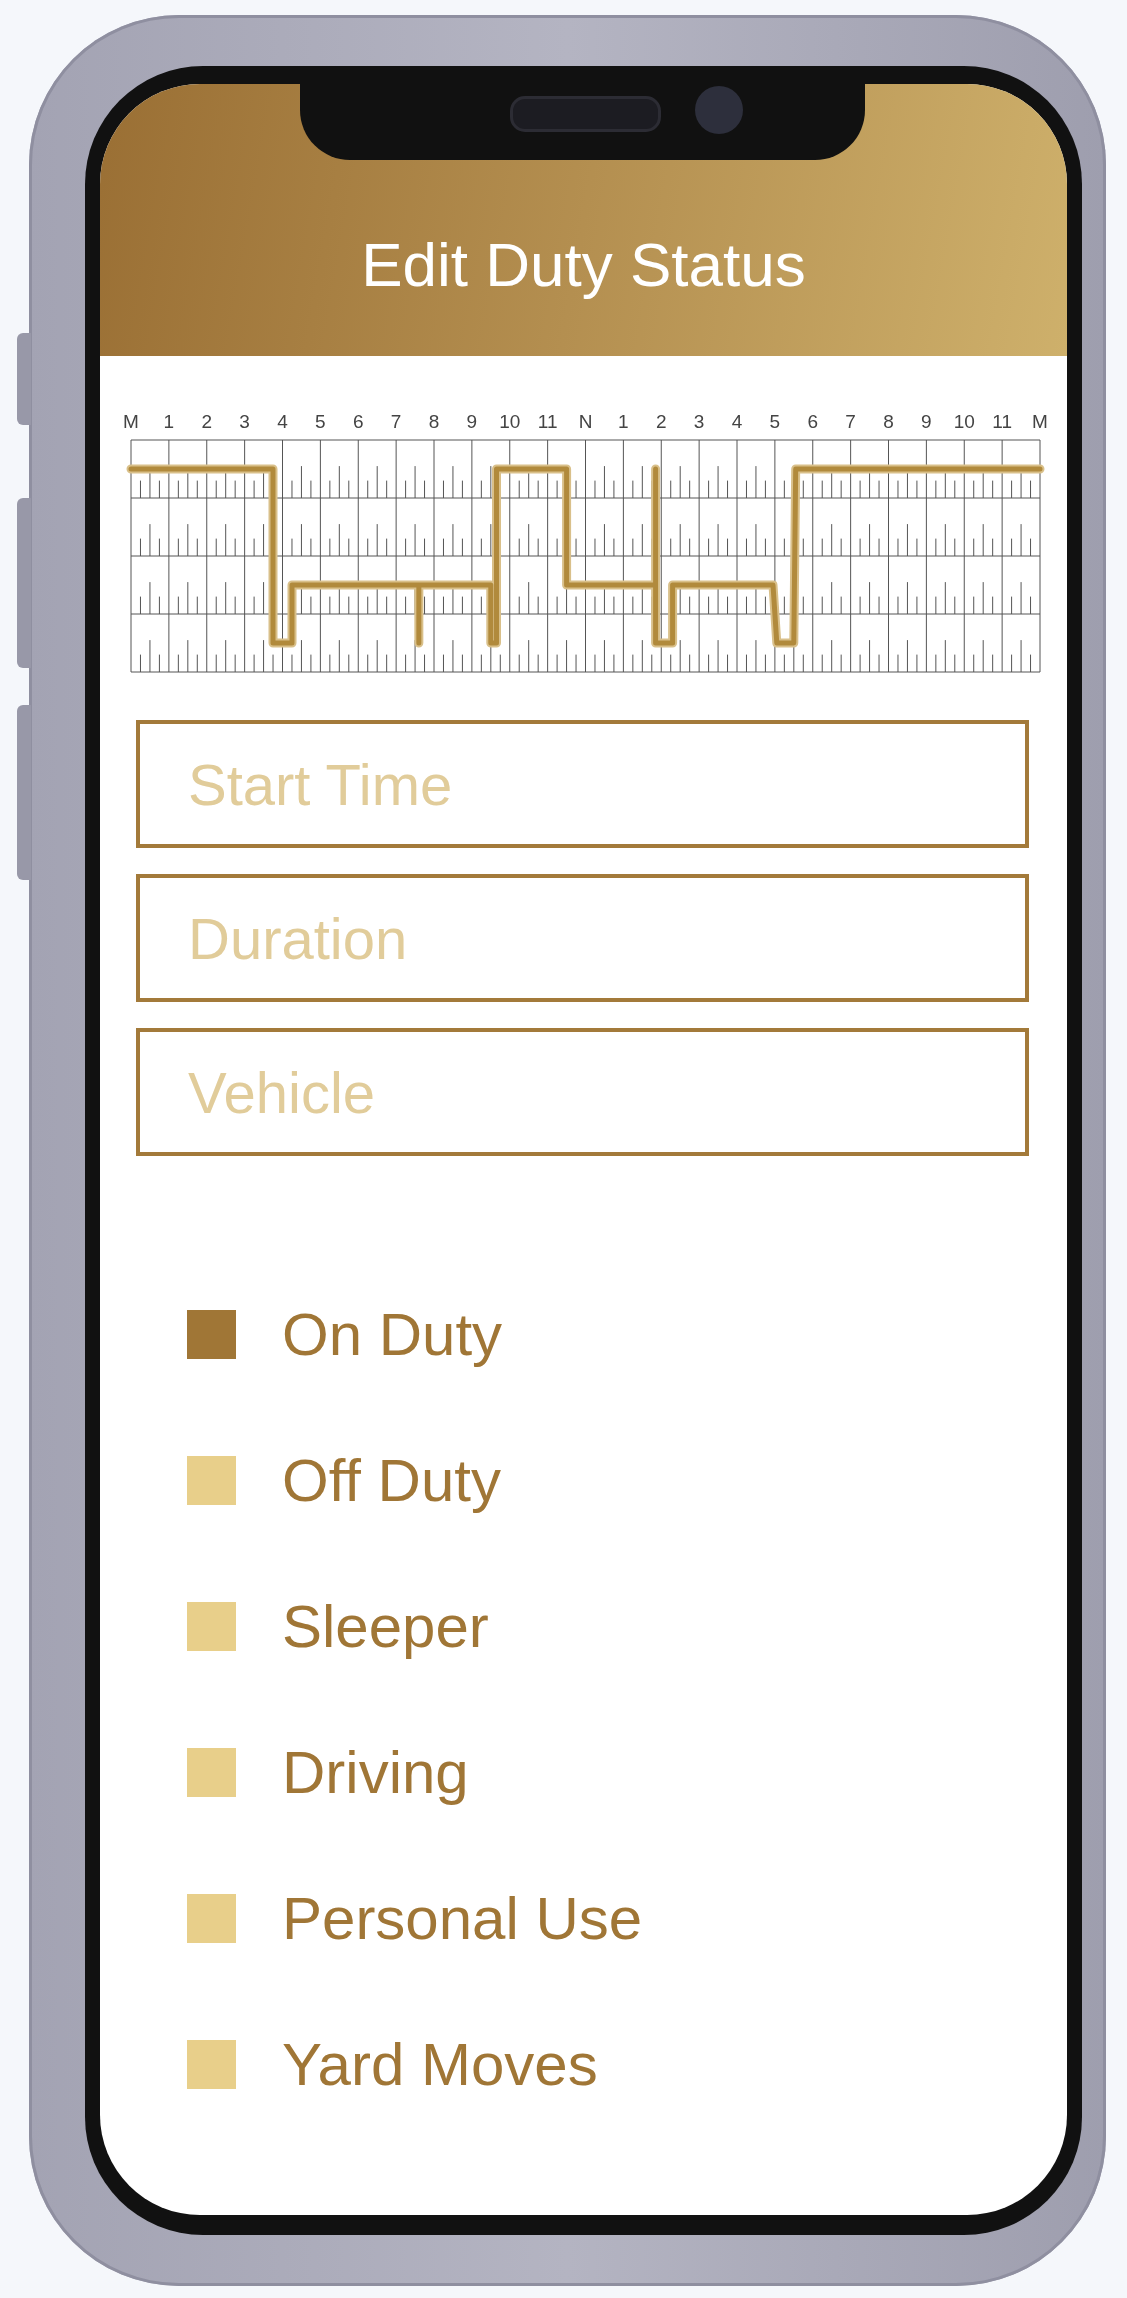 Image resolution: width=1127 pixels, height=2298 pixels. What do you see at coordinates (385, 1626) in the screenshot?
I see `status-label: Sleeper` at bounding box center [385, 1626].